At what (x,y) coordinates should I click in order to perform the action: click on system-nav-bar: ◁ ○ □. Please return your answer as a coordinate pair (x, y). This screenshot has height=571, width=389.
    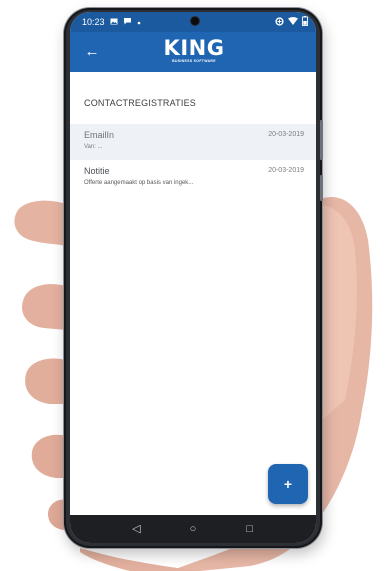
    Looking at the image, I should click on (193, 529).